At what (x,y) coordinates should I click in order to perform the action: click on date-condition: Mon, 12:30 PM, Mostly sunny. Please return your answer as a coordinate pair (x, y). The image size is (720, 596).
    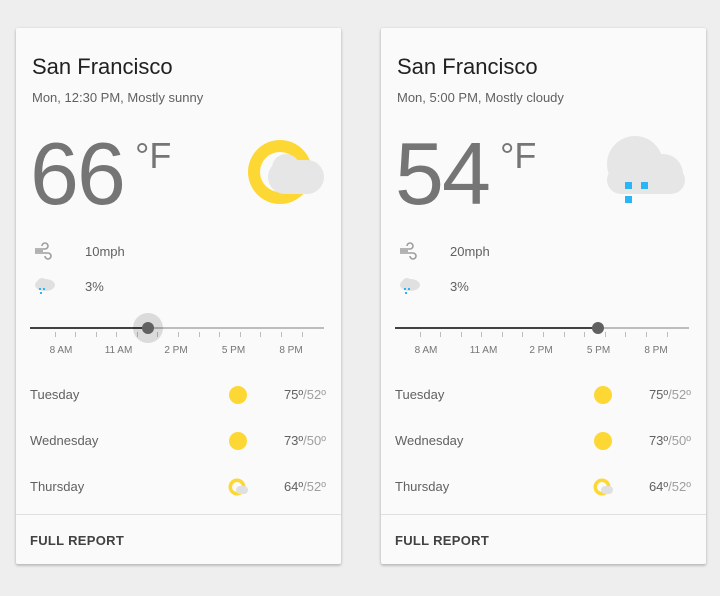
    Looking at the image, I should click on (118, 97).